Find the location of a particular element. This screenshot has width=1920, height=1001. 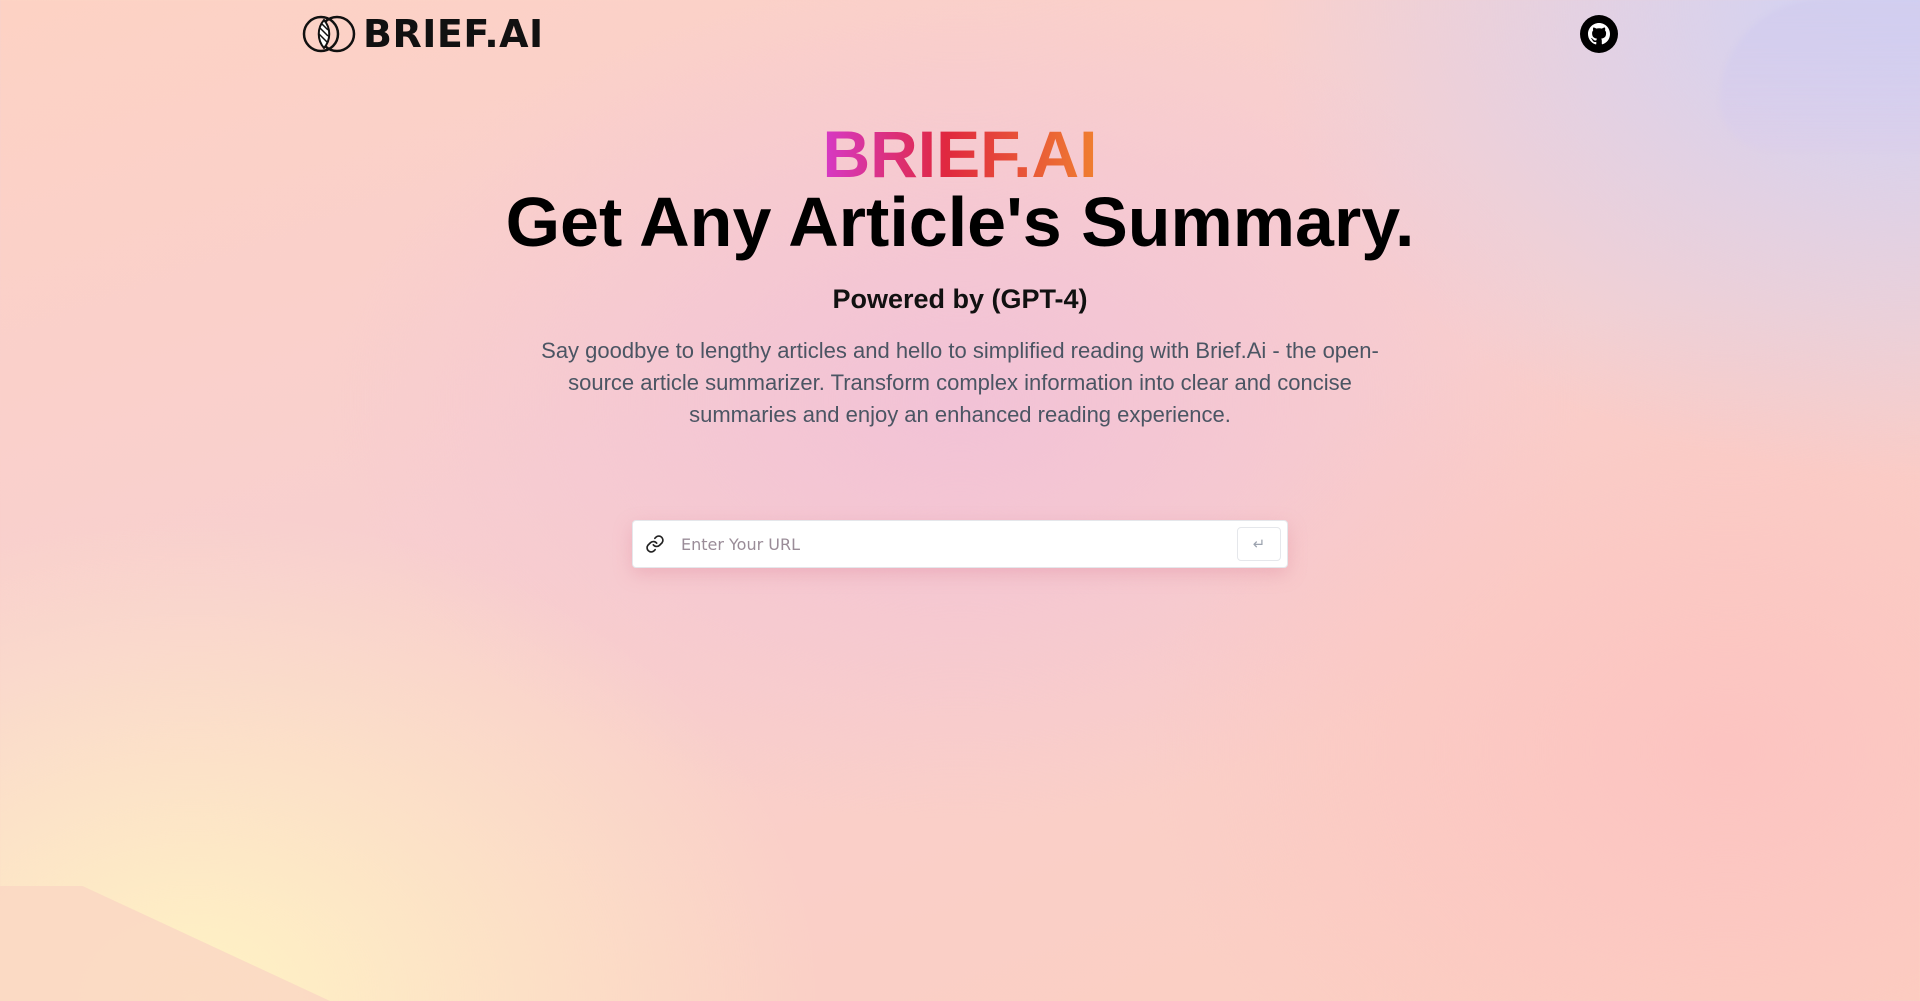

logo-icon is located at coordinates (329, 34).